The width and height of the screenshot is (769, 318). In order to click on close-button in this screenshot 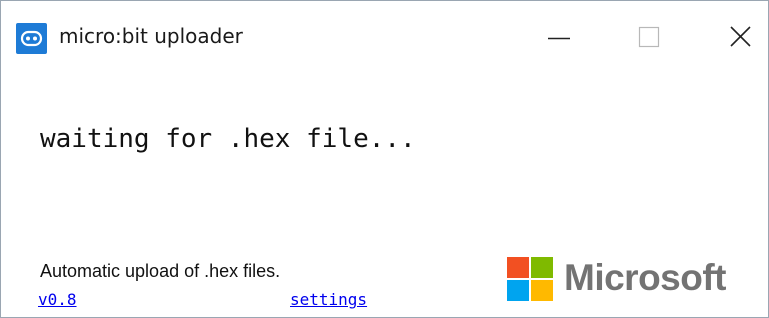, I will do `click(741, 37)`.